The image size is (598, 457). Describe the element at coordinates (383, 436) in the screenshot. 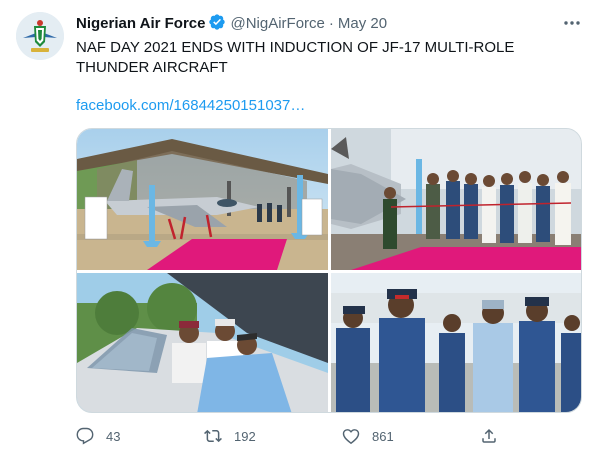

I see `like-count: 861` at that location.